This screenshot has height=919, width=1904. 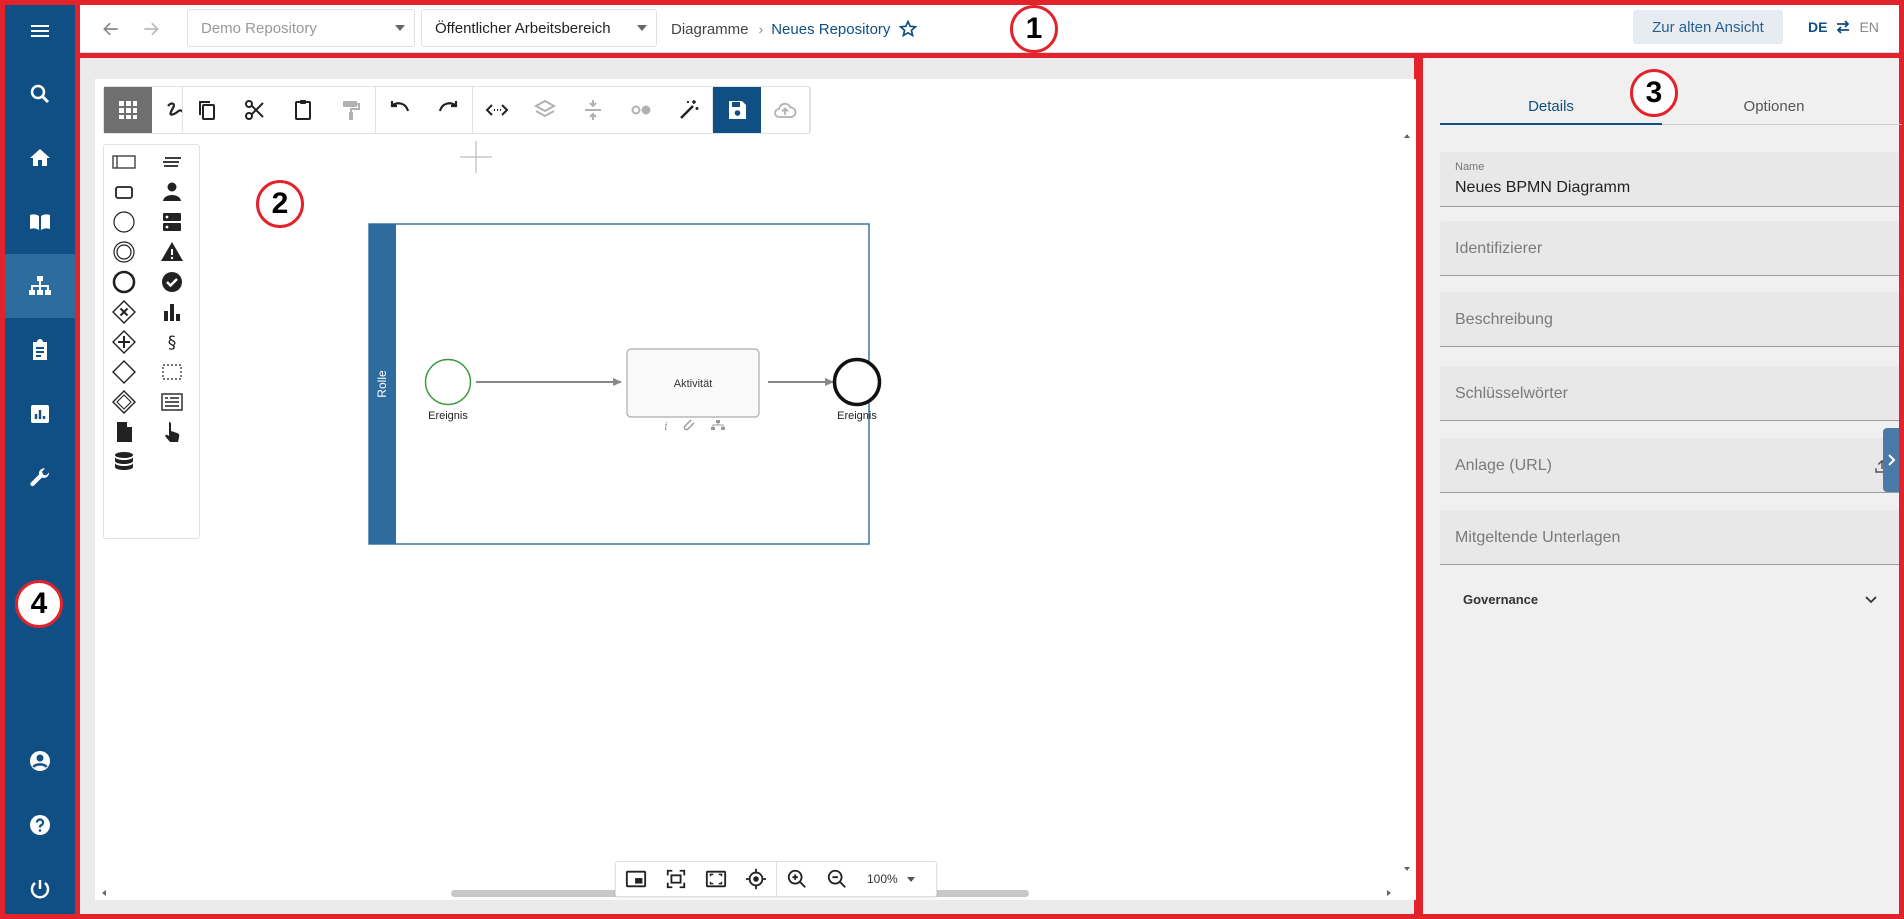 I want to click on tab-details: Details, so click(x=1551, y=106).